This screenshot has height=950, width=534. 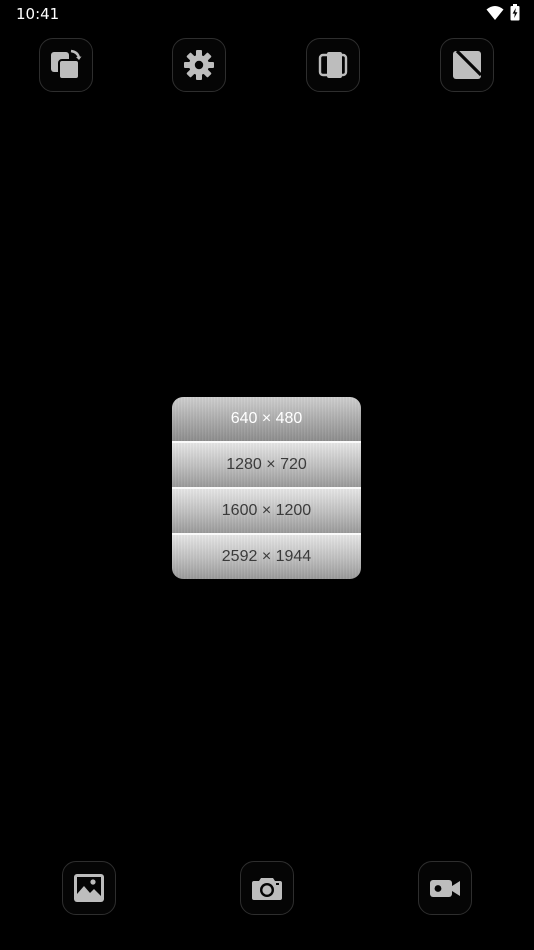 I want to click on capture-photo-button, so click(x=267, y=888).